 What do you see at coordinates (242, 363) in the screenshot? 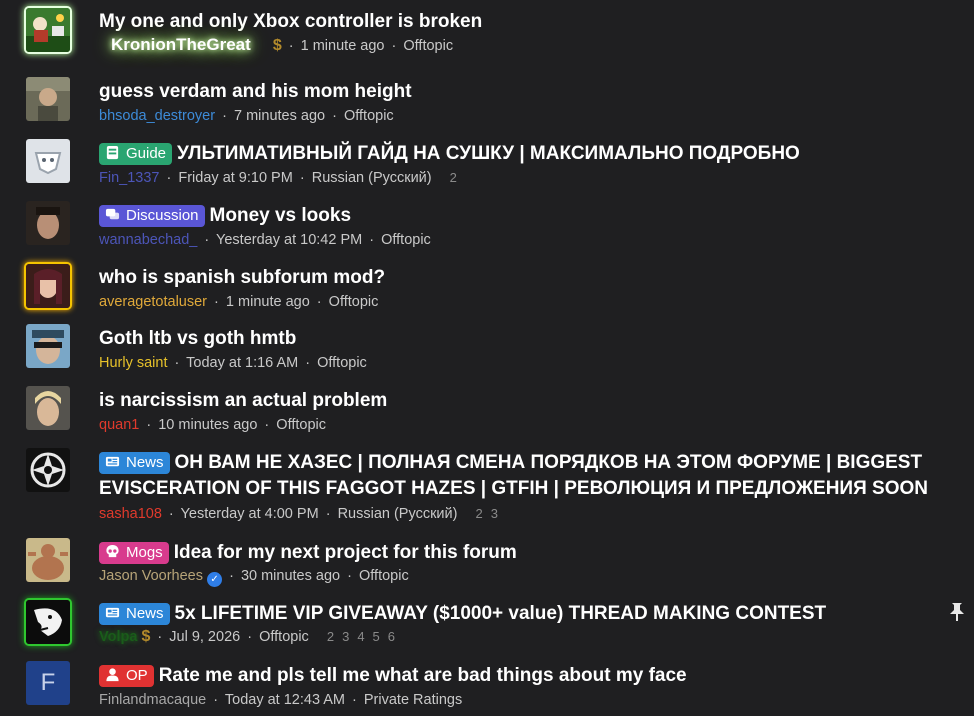
I see `thread-time: Today at 1:16 AM` at bounding box center [242, 363].